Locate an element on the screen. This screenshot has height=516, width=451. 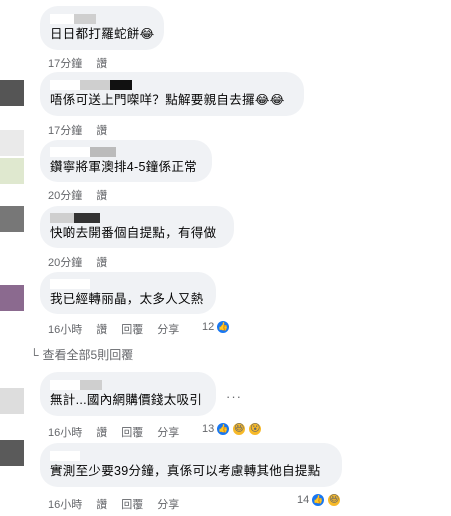
comment-text: 日日都打羅蛇餅😂 is located at coordinates (102, 34).